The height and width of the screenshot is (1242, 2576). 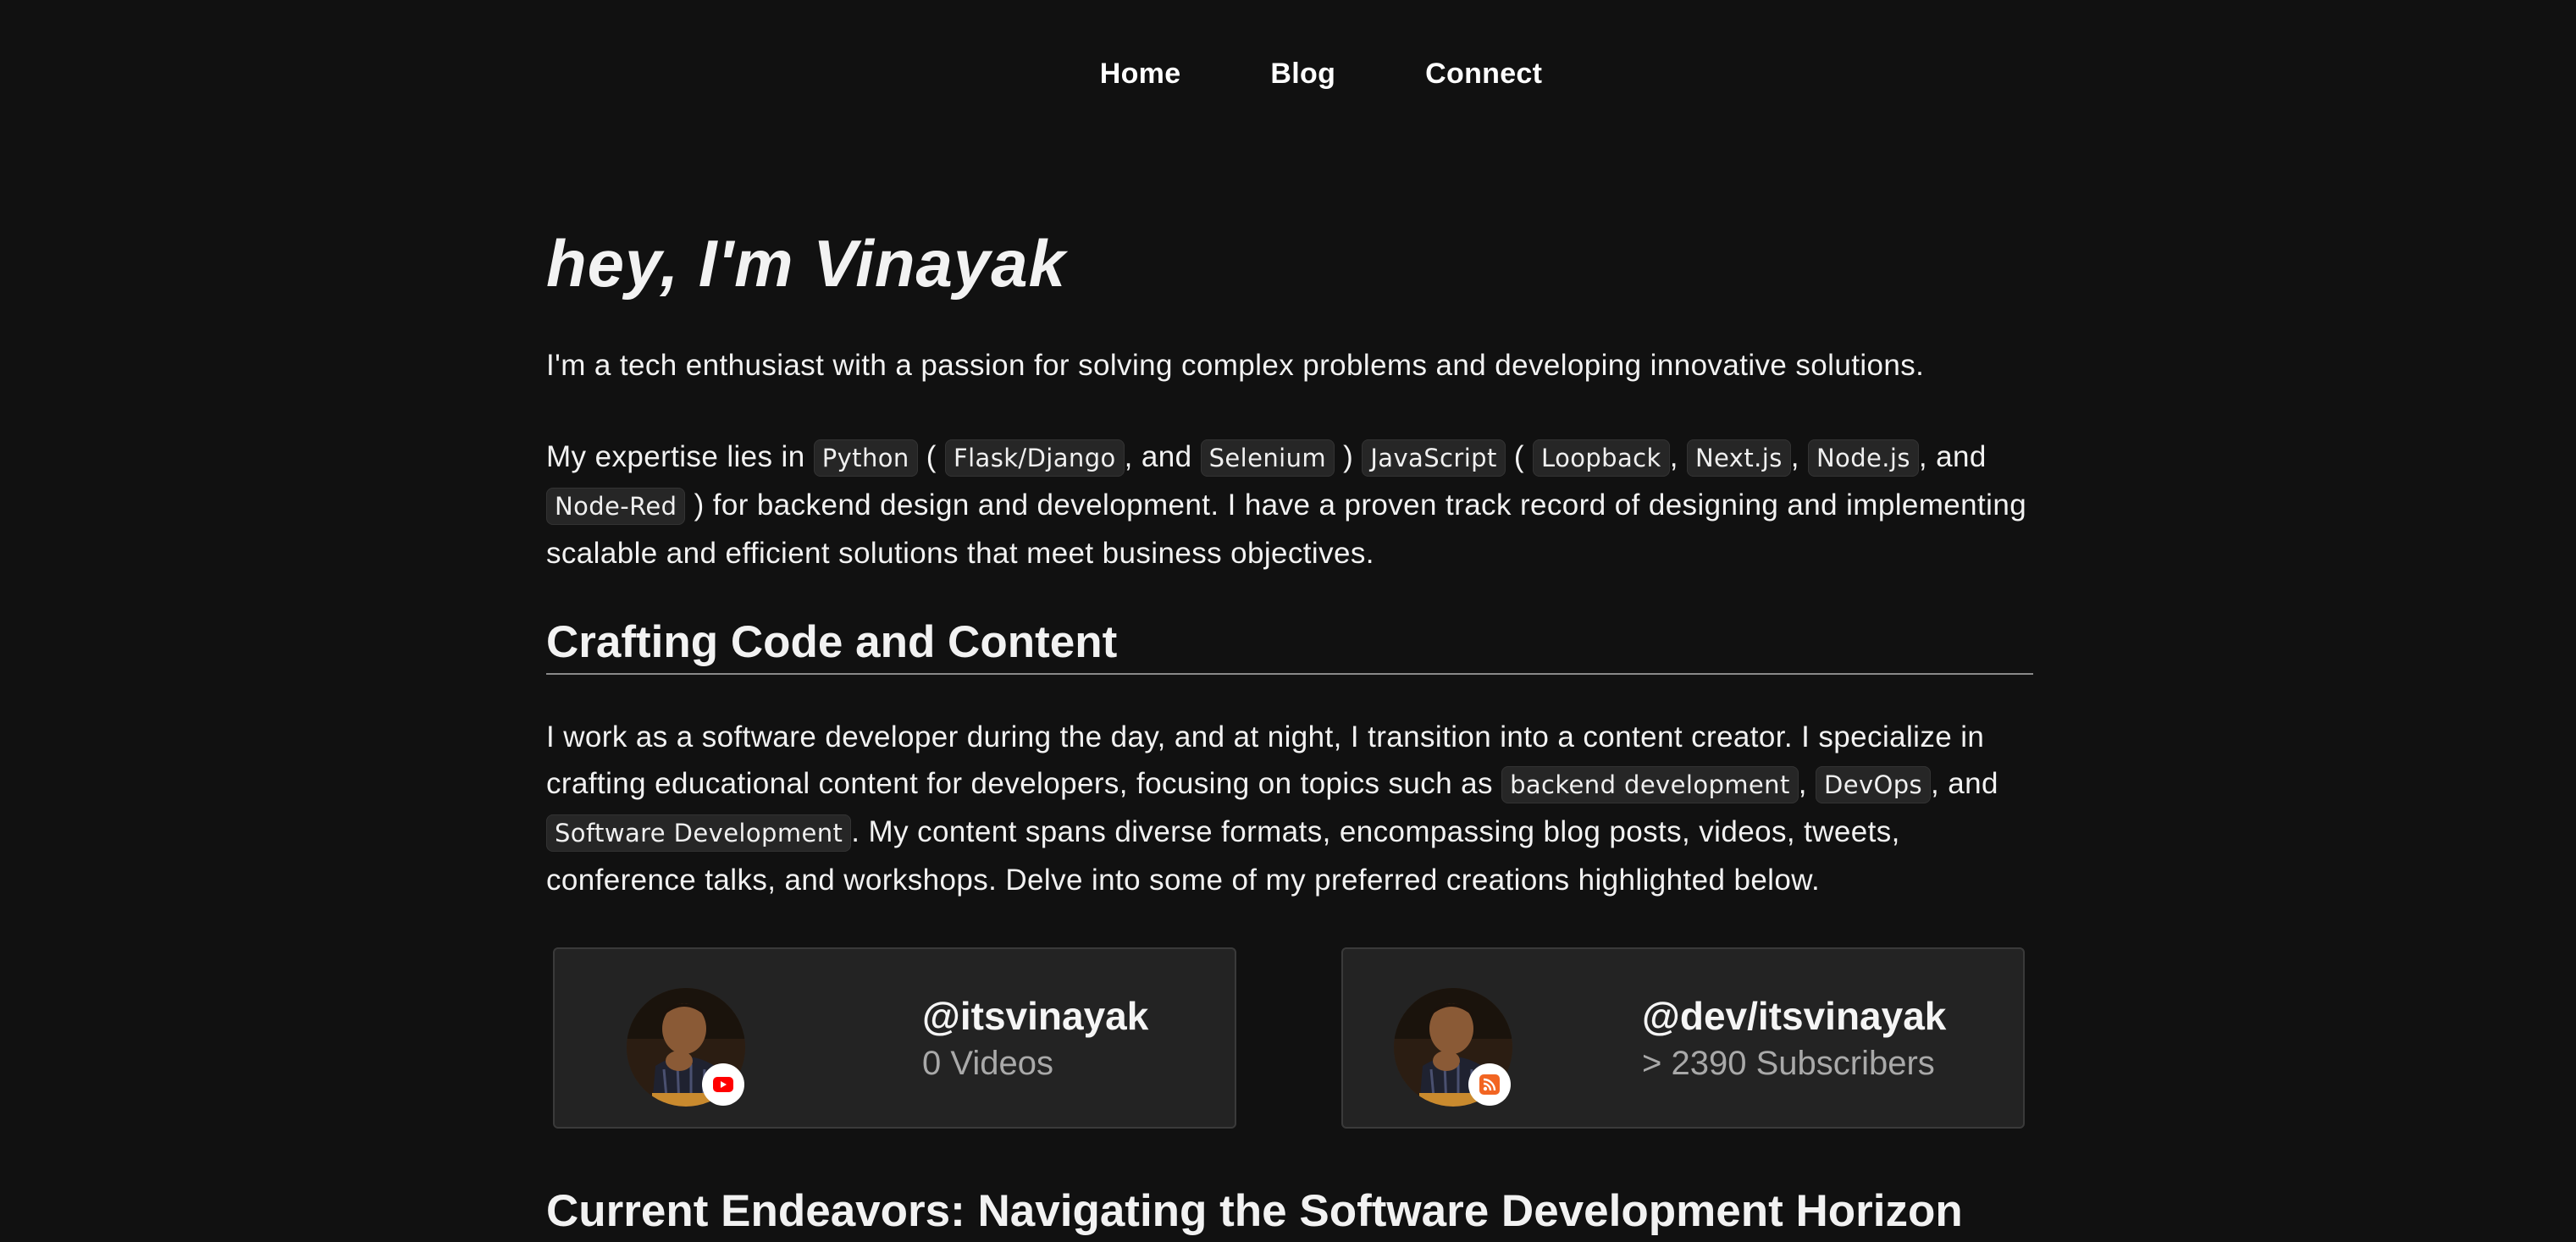 What do you see at coordinates (616, 506) in the screenshot?
I see `tag-node-red: Node-Red` at bounding box center [616, 506].